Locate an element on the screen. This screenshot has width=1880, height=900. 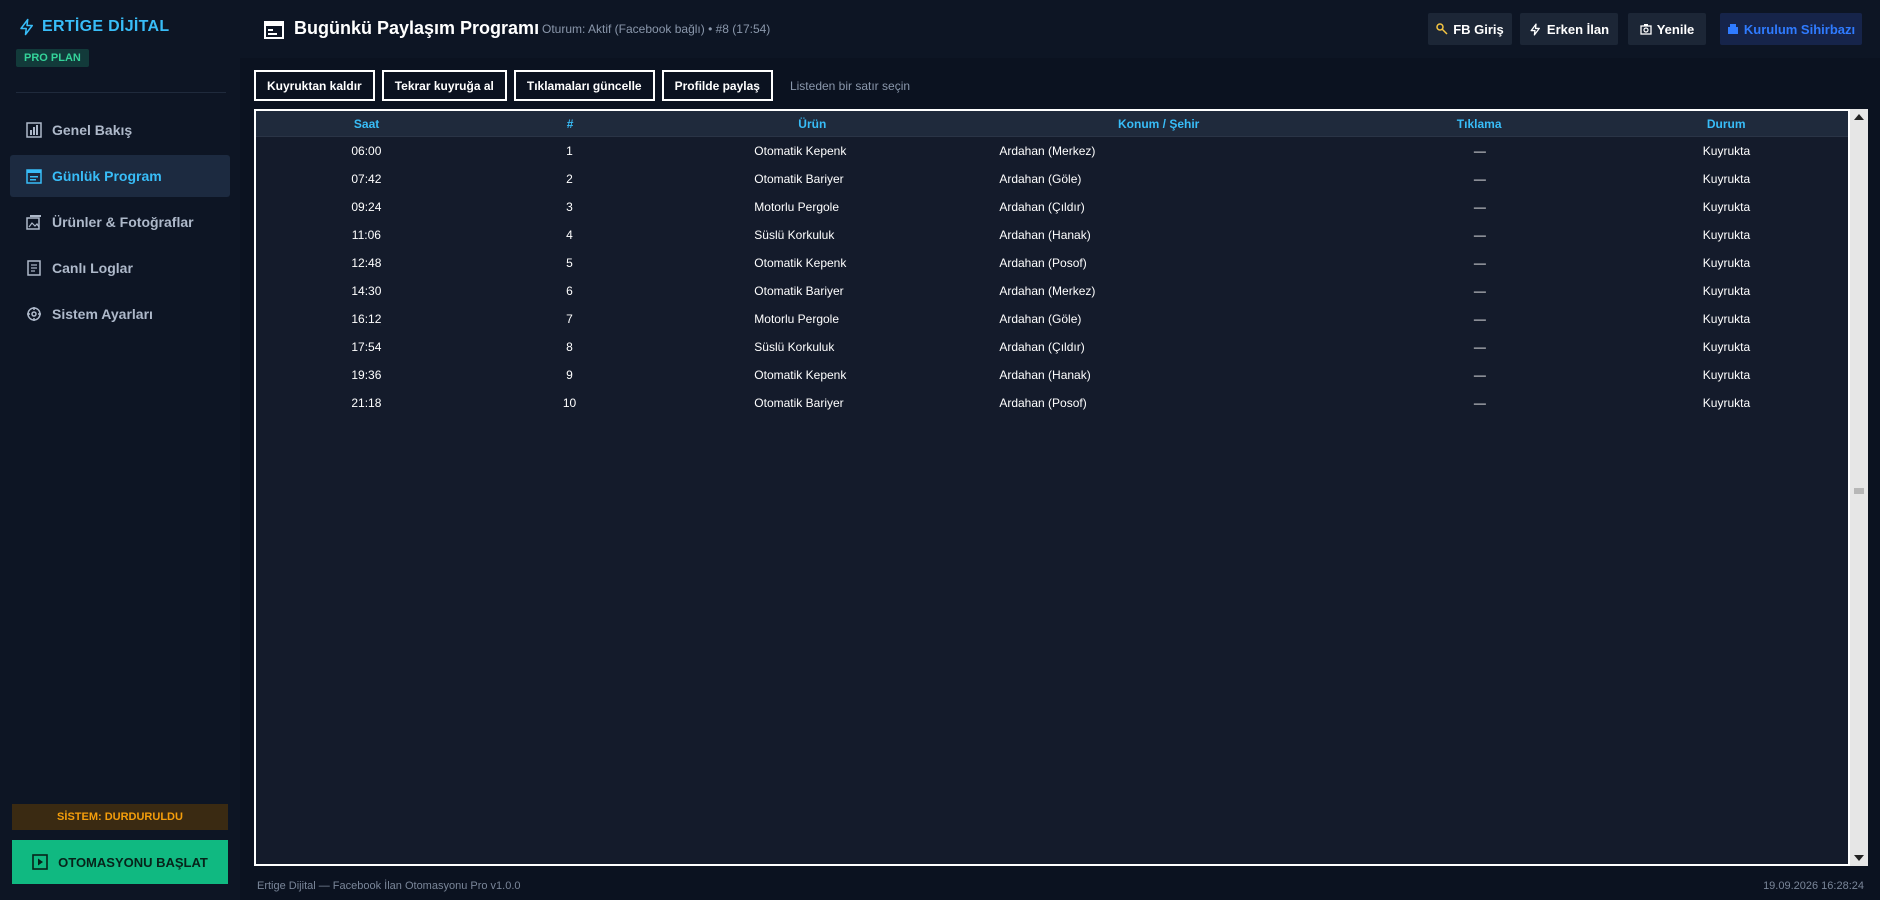
refresh-button: Yenile is located at coordinates (1667, 29).